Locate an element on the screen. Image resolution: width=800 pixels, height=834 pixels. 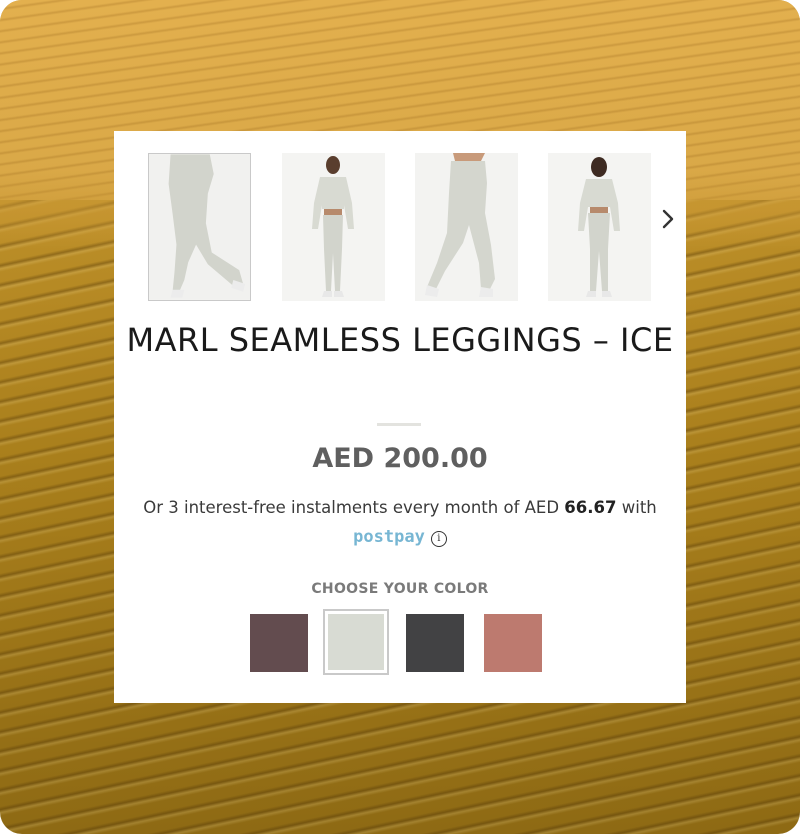
color-swatches is located at coordinates (400, 642).